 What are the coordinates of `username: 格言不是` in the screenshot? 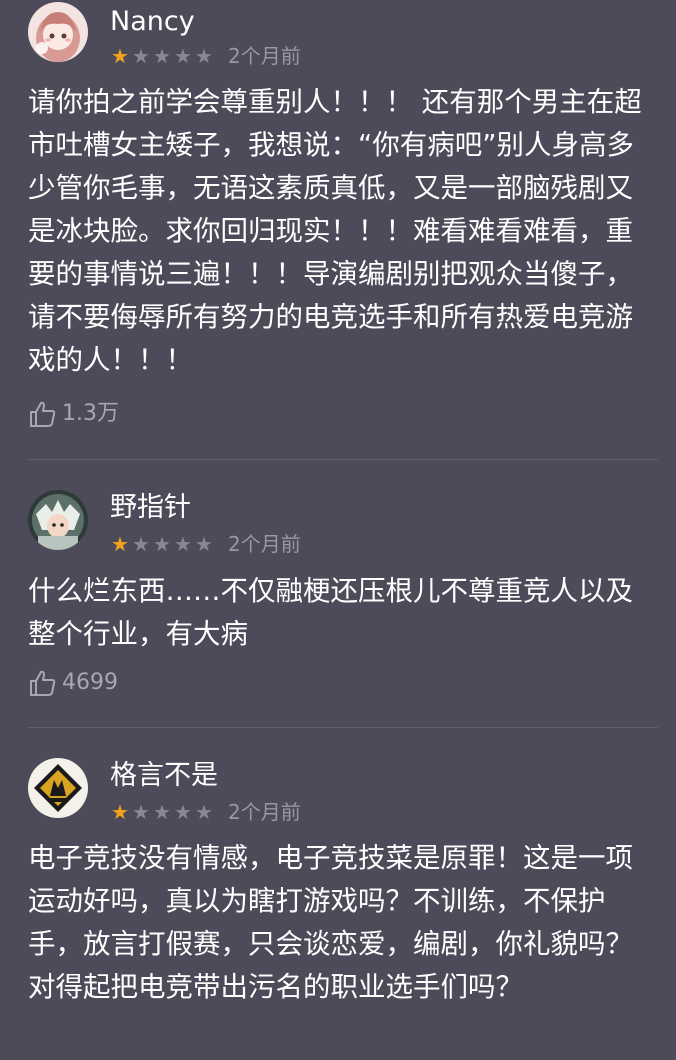 It's located at (164, 776).